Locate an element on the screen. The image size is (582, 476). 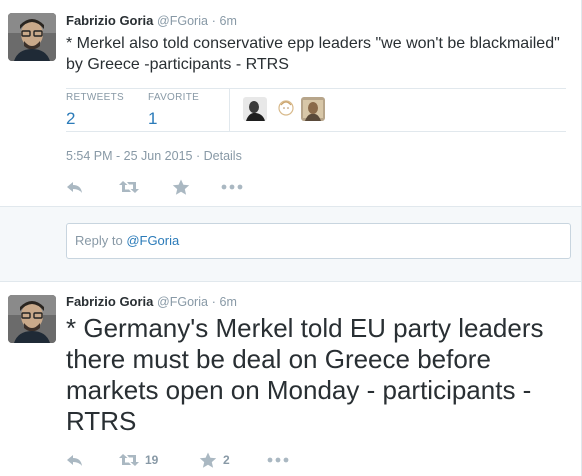
tweet-meta: 5:54 PM - 25 Jun 2015 · Details is located at coordinates (154, 156).